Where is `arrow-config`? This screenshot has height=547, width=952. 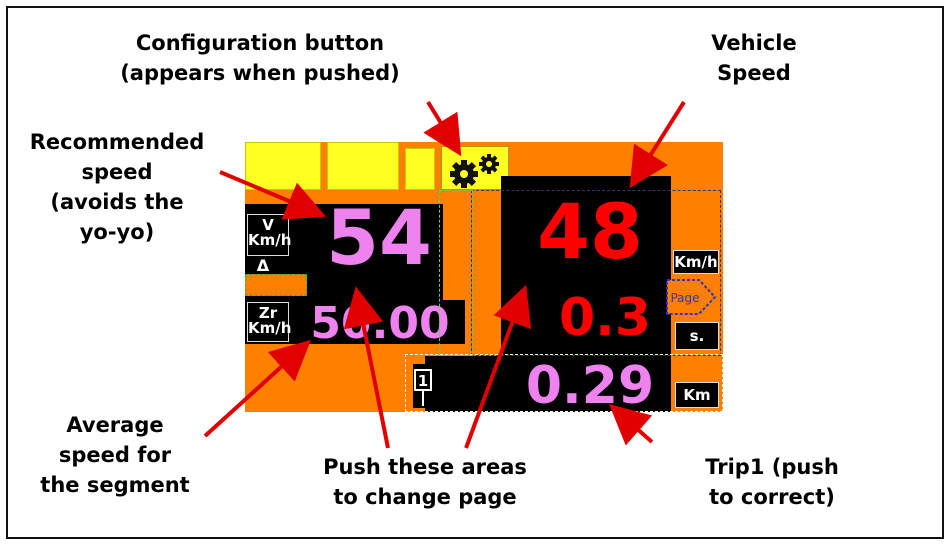
arrow-config is located at coordinates (442, 128).